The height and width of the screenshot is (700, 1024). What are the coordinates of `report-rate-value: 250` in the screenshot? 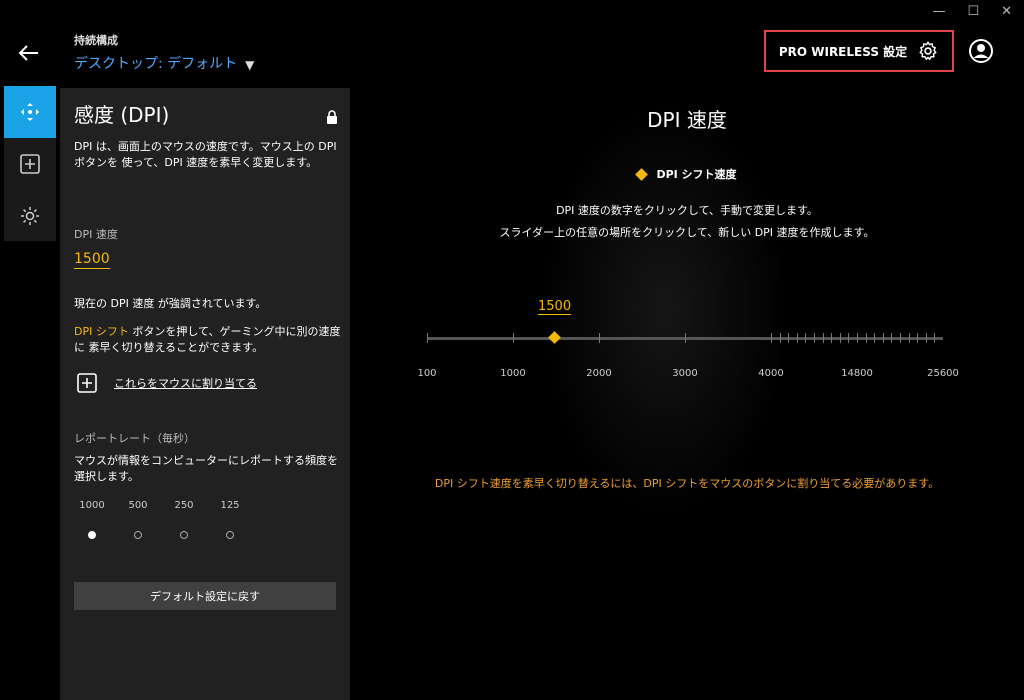 It's located at (184, 505).